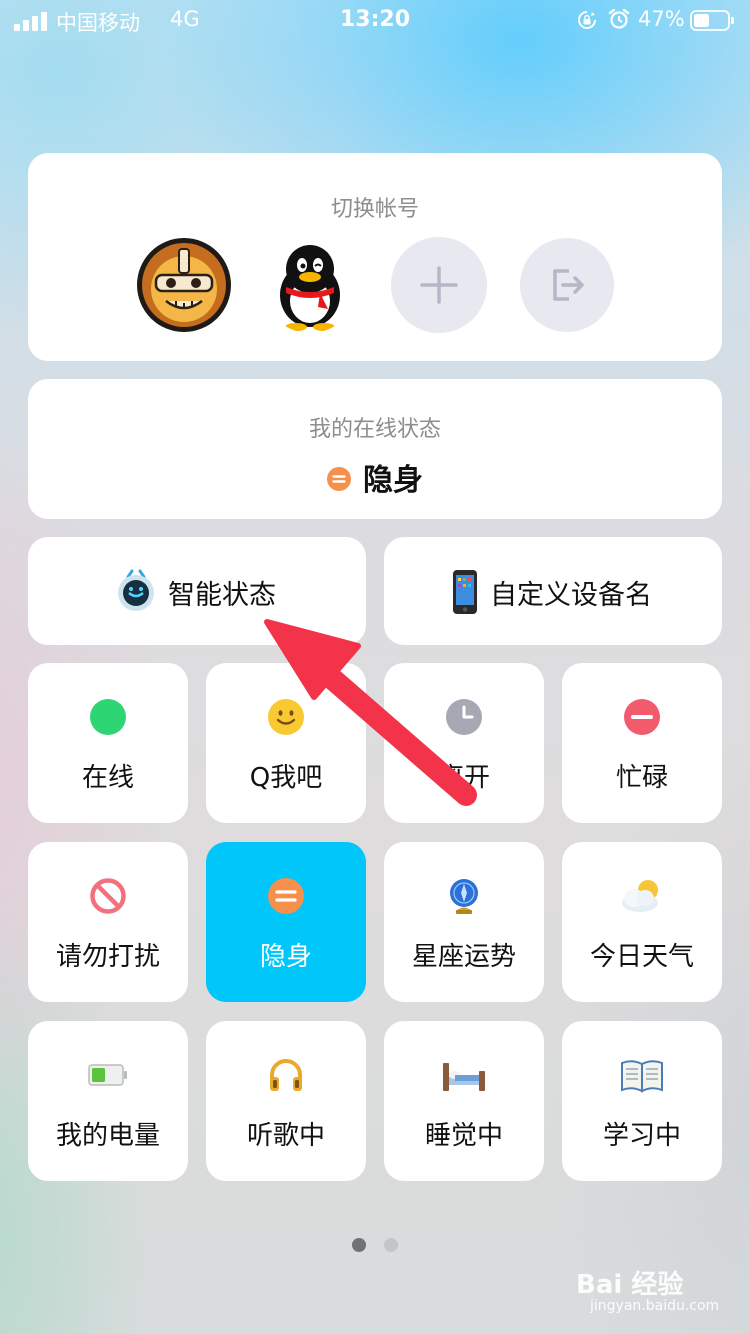  What do you see at coordinates (375, 20) in the screenshot?
I see `status-bar: 中国移动 4G 13:20 47%` at bounding box center [375, 20].